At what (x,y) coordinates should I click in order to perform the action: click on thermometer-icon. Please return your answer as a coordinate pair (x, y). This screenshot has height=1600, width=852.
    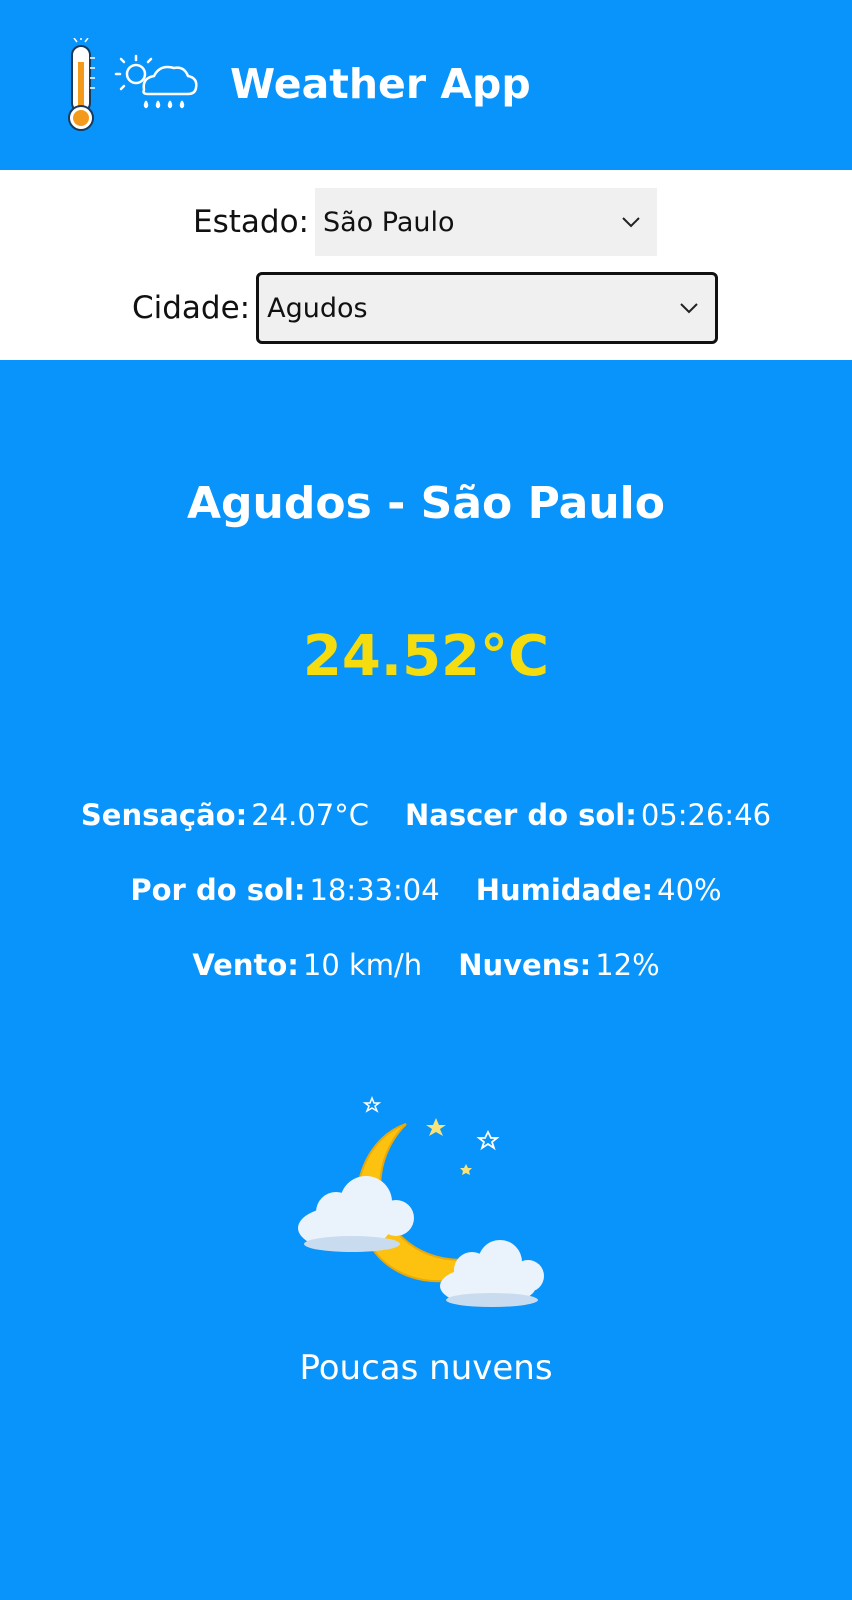
    Looking at the image, I should click on (81, 84).